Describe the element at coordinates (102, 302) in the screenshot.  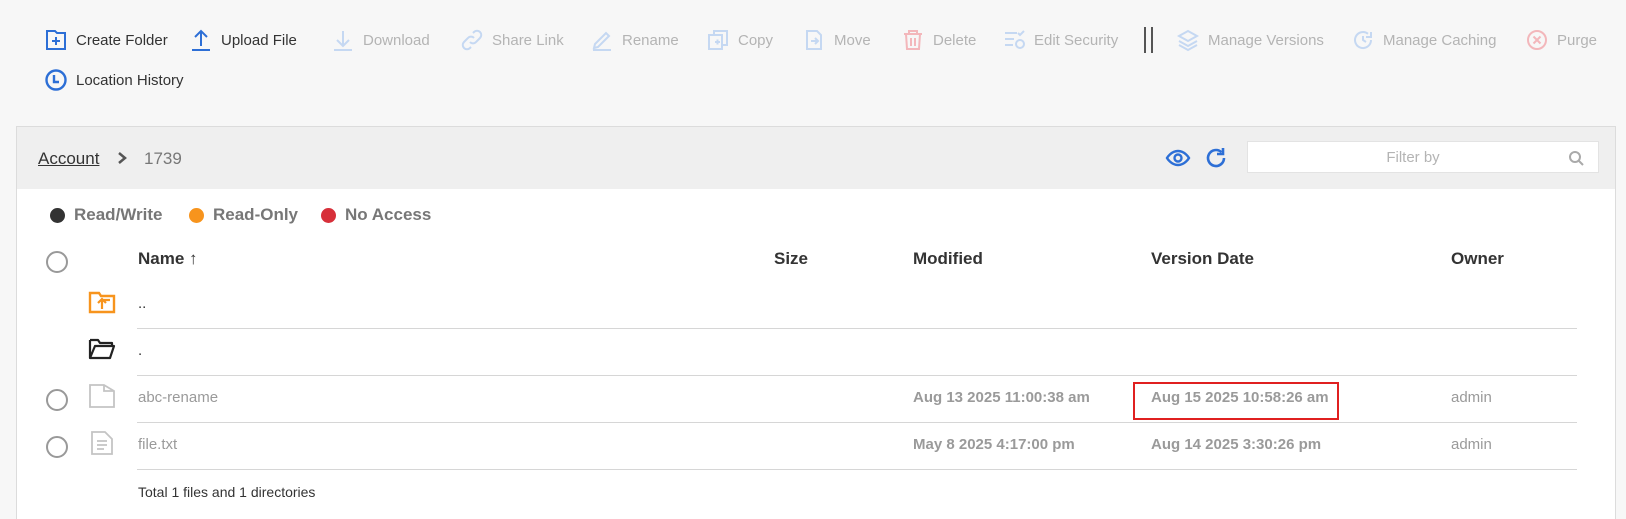
I see `folder-up-icon` at that location.